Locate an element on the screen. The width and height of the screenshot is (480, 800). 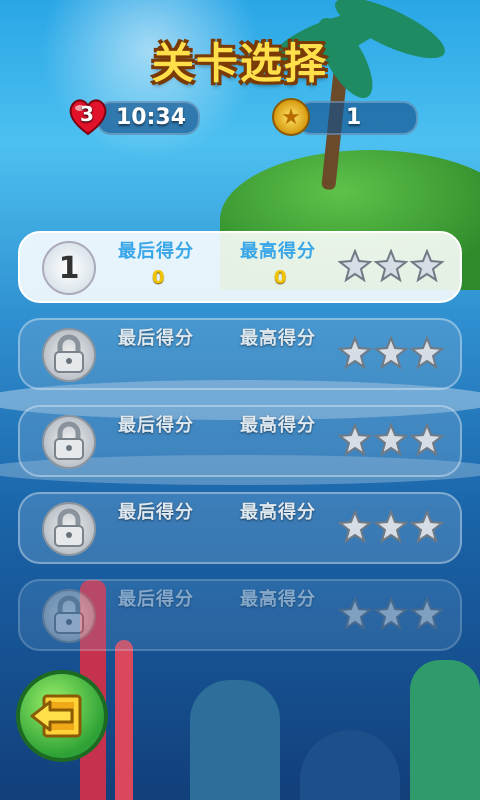
timer-pill: 10:34 is located at coordinates (148, 118).